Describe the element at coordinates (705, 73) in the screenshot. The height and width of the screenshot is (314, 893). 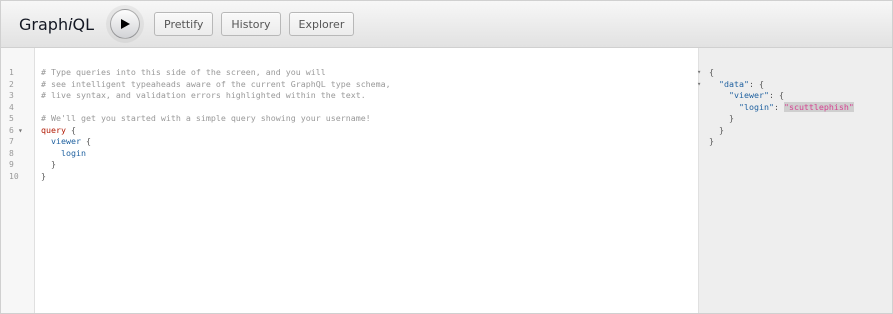
I see `json-line: ▾{` at that location.